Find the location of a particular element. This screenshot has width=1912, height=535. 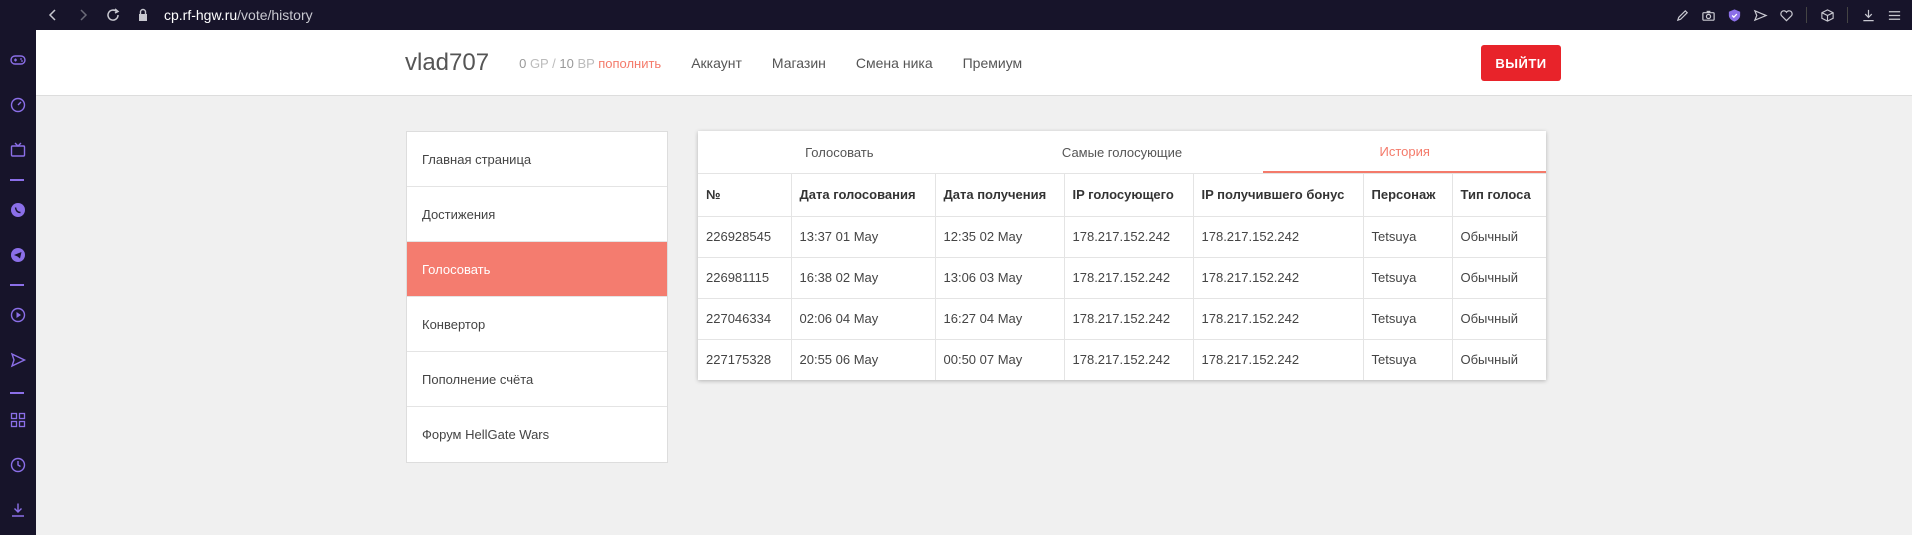

nav-account: Аккаунт is located at coordinates (716, 63).